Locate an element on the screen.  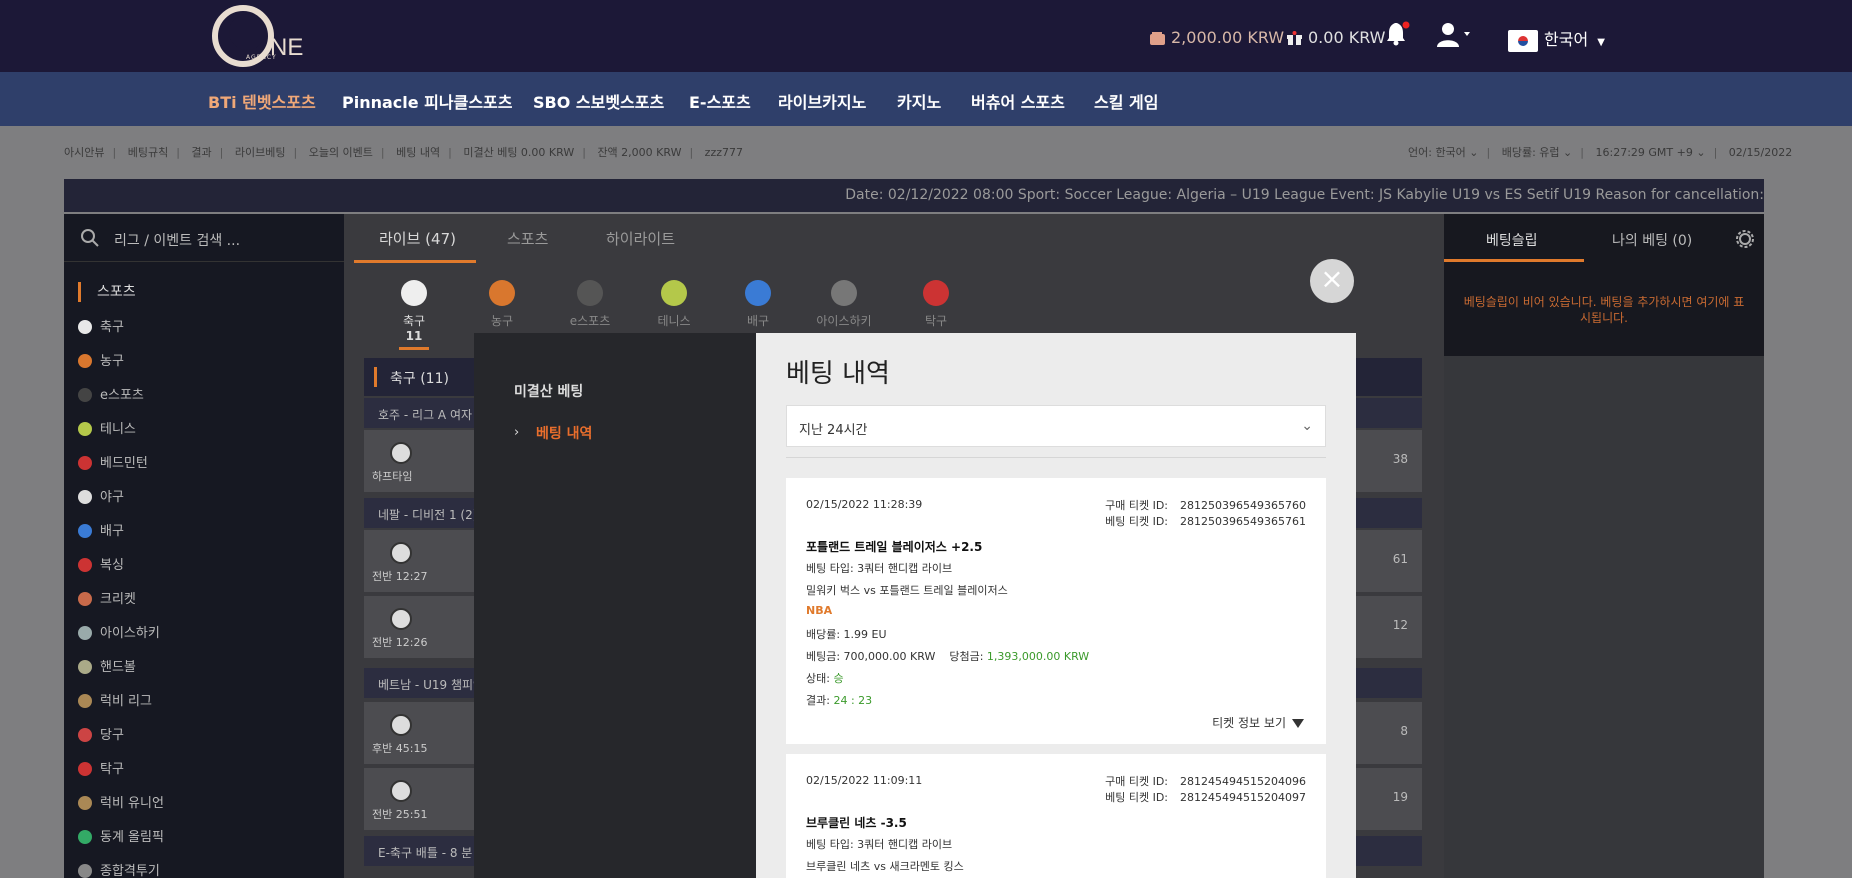
balance-display: 2,000.00 KRW is located at coordinates (1217, 38).